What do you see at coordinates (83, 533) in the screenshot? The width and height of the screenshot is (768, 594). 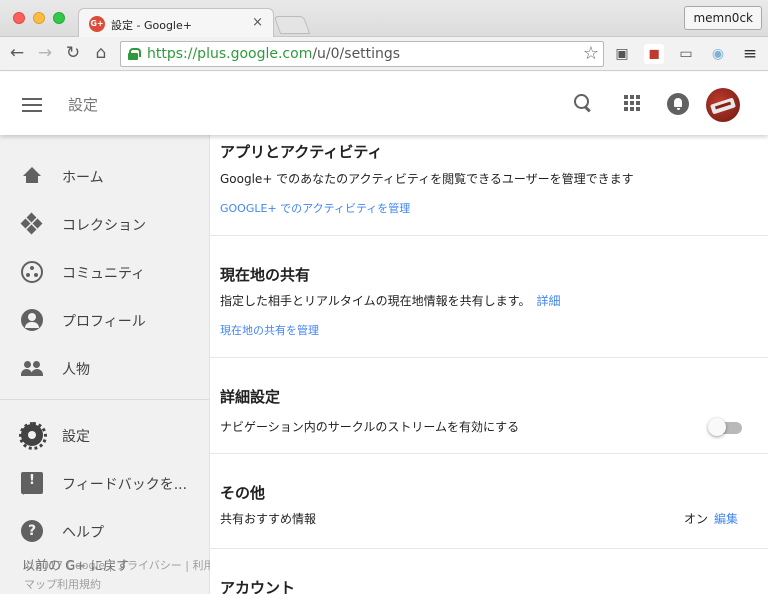 I see `sidebar-item-label: ヘルプ` at bounding box center [83, 533].